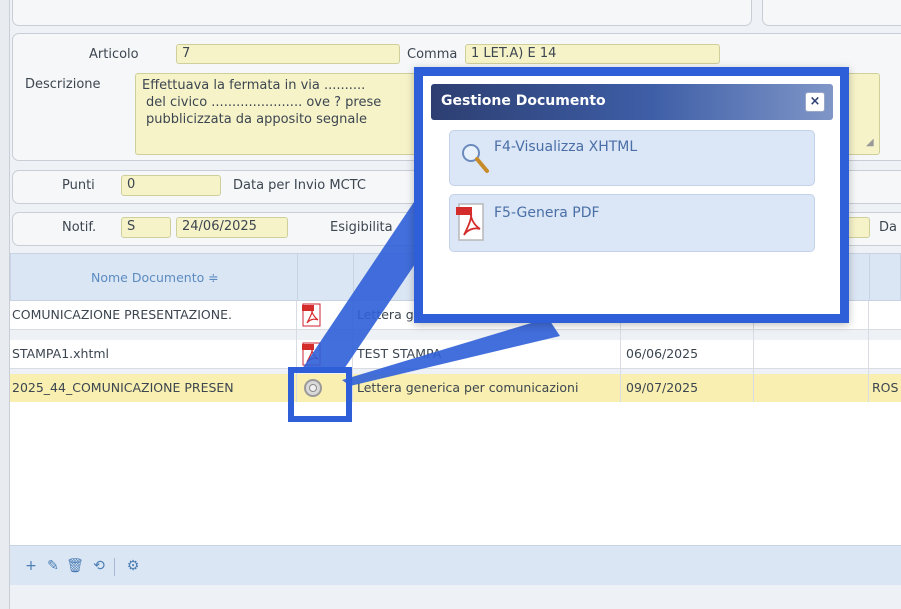  I want to click on settings-icon: ⚙, so click(133, 566).